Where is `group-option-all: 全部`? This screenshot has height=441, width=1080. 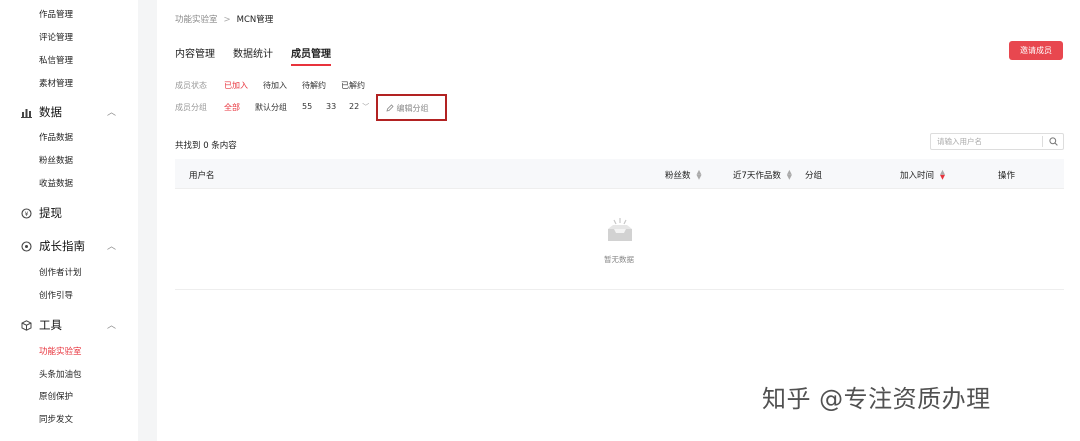
group-option-all: 全部 is located at coordinates (232, 107).